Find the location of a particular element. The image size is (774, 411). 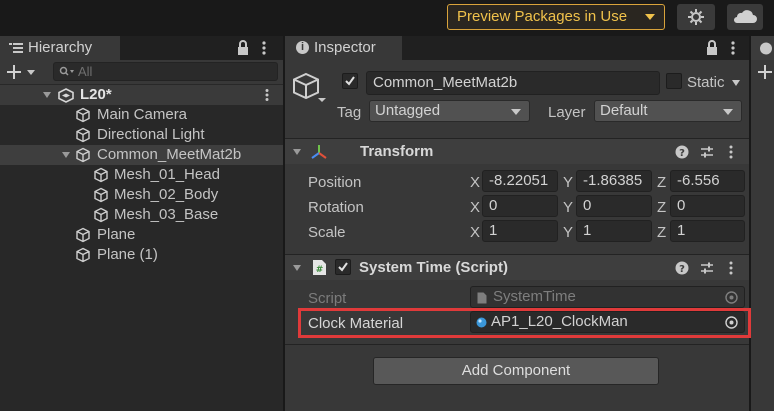

rotation-y-field: 0 is located at coordinates (614, 206).